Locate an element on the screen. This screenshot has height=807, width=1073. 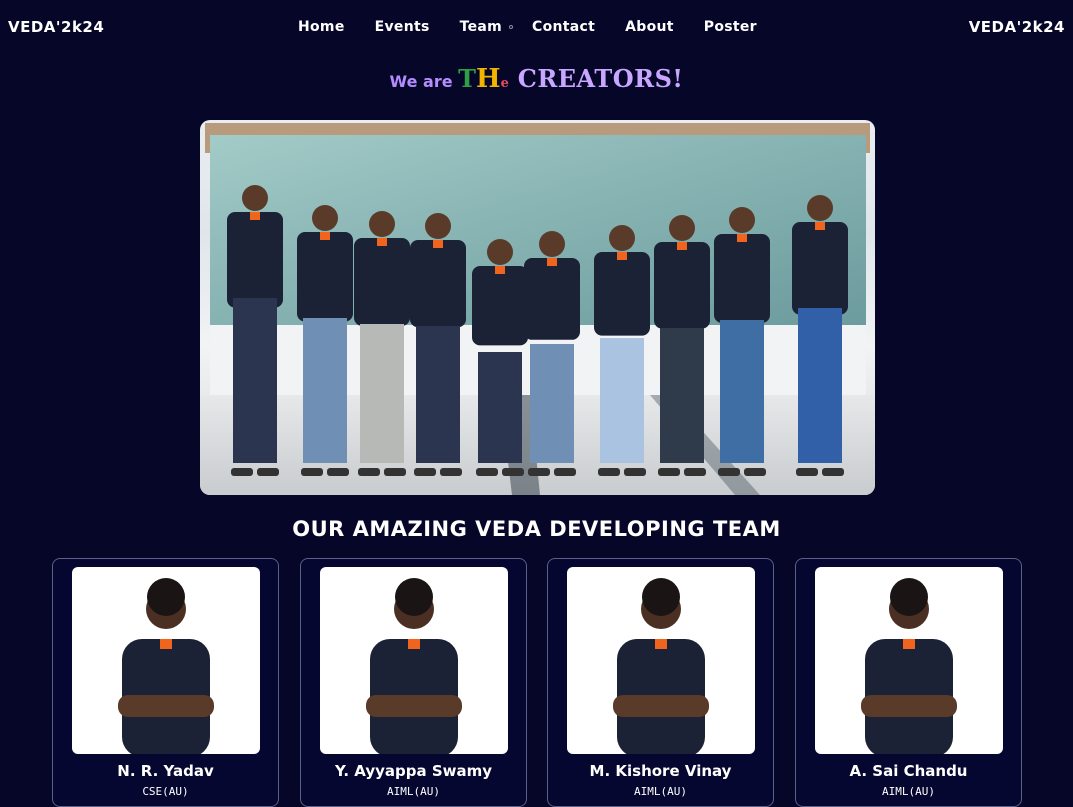
hero-the-t: T is located at coordinates (467, 78).